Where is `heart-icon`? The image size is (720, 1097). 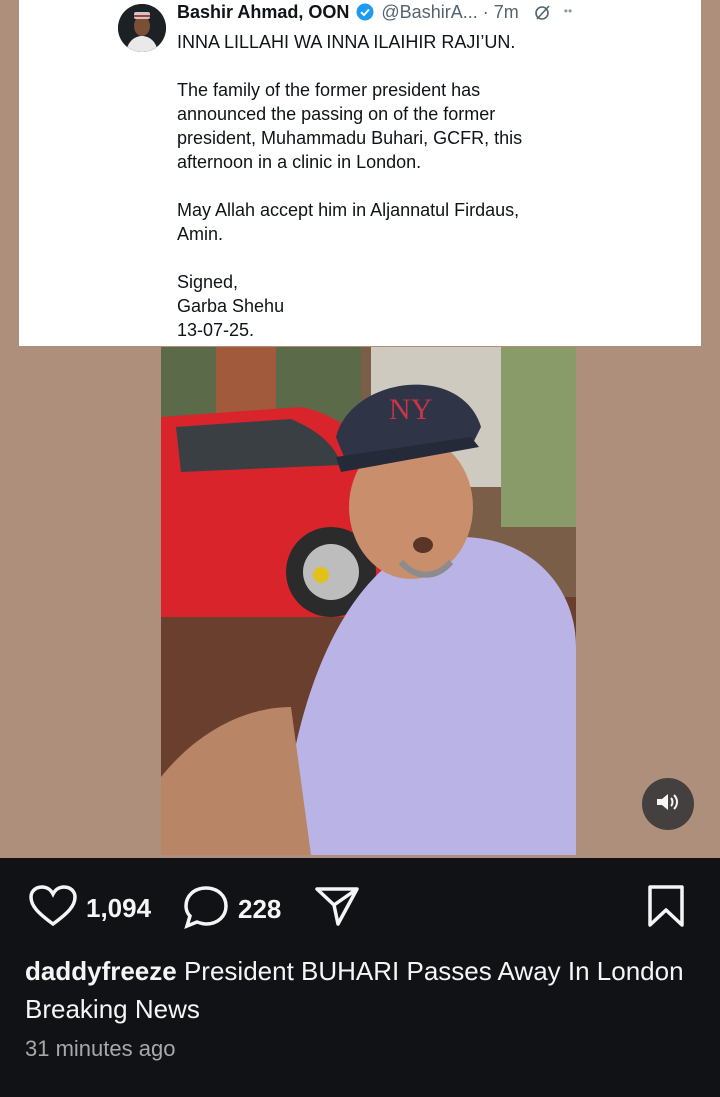
heart-icon is located at coordinates (53, 908).